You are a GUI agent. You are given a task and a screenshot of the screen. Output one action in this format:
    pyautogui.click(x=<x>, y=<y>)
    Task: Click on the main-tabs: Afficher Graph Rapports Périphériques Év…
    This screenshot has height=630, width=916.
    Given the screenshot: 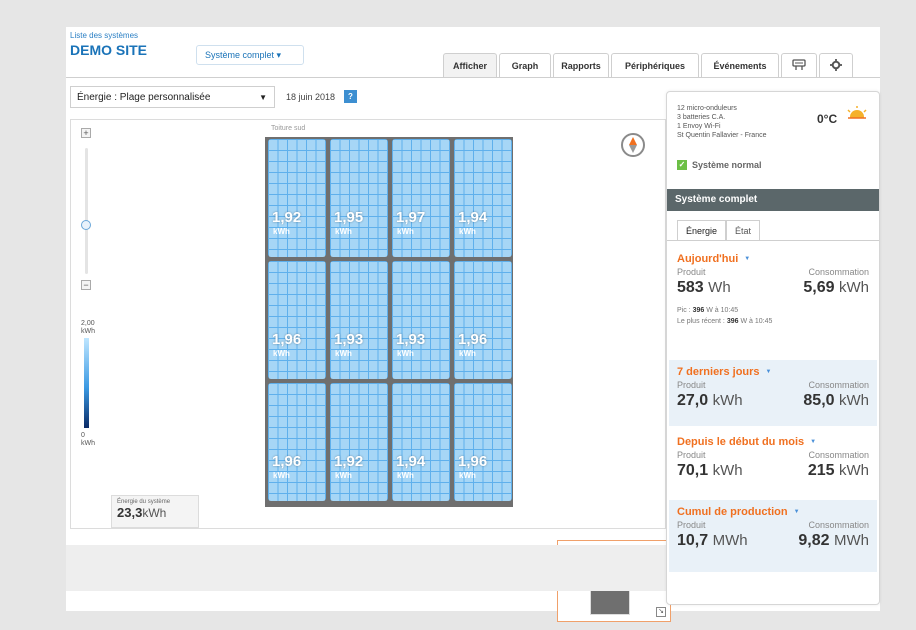 What is the action you would take?
    pyautogui.click(x=649, y=65)
    